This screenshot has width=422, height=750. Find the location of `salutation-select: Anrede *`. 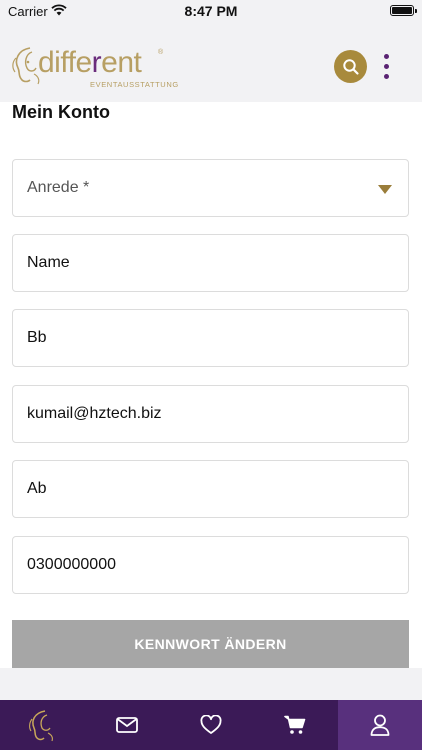

salutation-select: Anrede * is located at coordinates (210, 188).